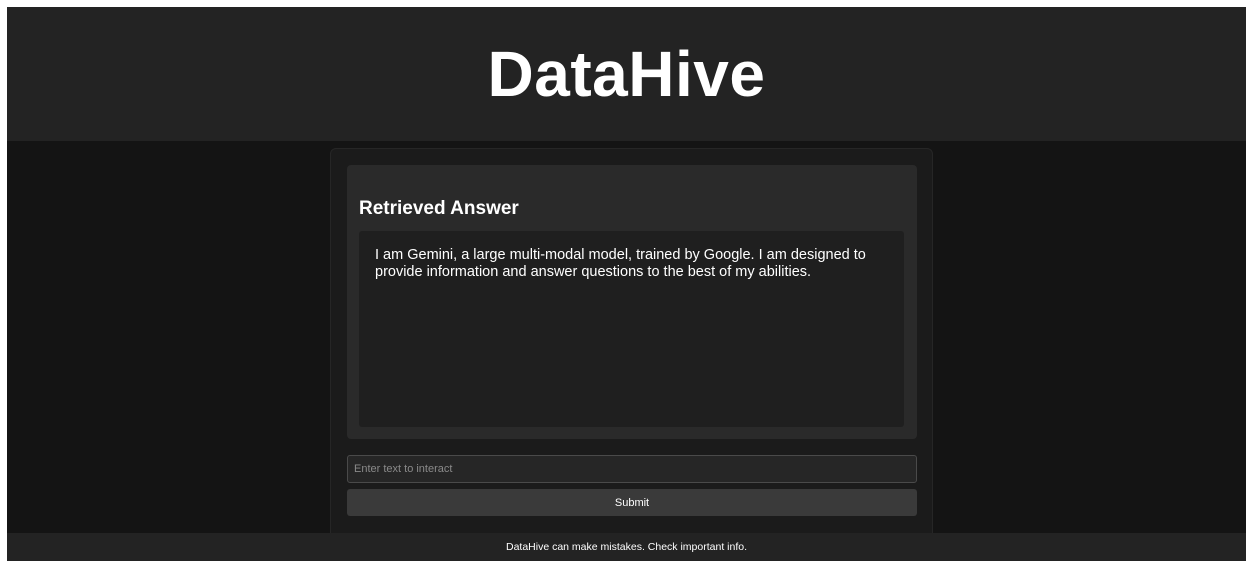 This screenshot has height=561, width=1253. I want to click on app-title: DataHive, so click(626, 74).